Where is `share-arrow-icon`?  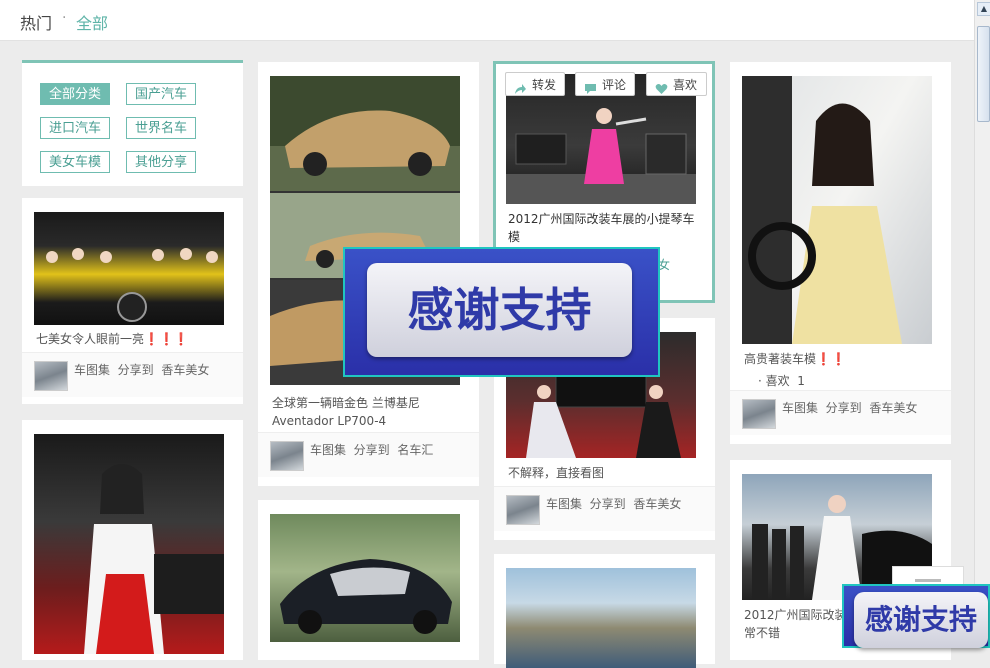 share-arrow-icon is located at coordinates (520, 91).